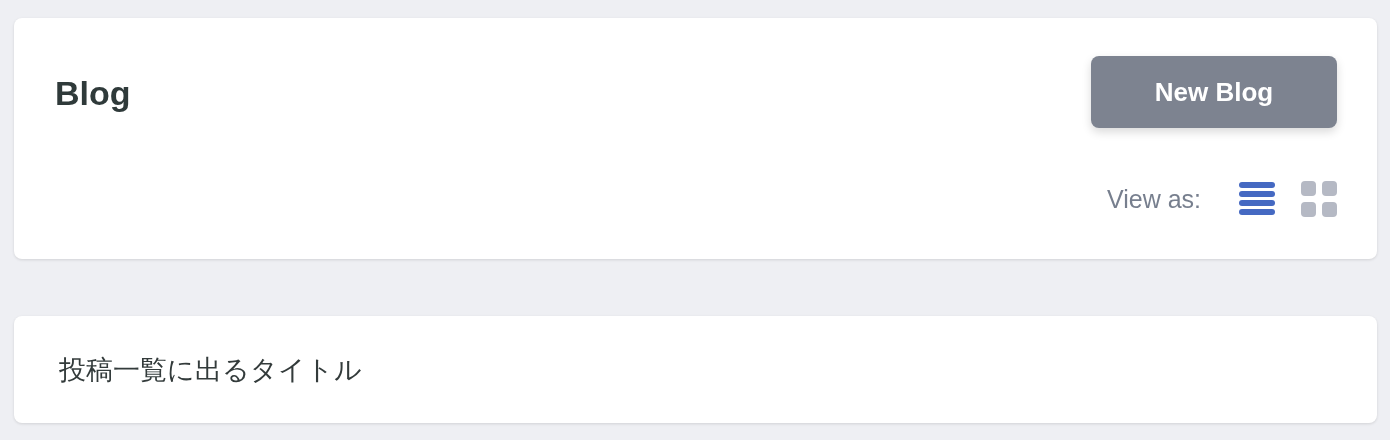  I want to click on list-view-icon, so click(1257, 199).